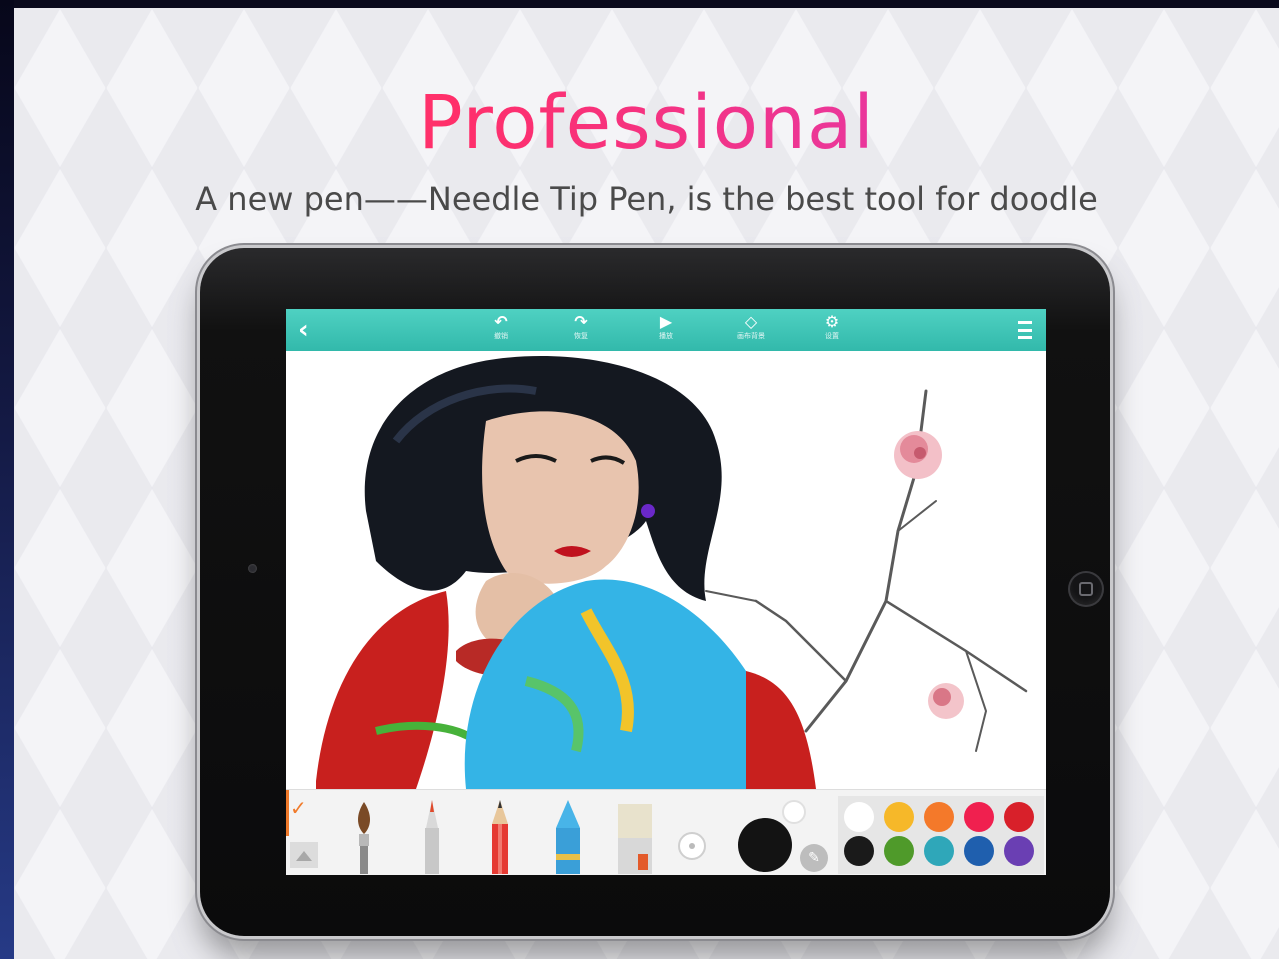  I want to click on undo-icon: ↶ 撤销, so click(501, 330).